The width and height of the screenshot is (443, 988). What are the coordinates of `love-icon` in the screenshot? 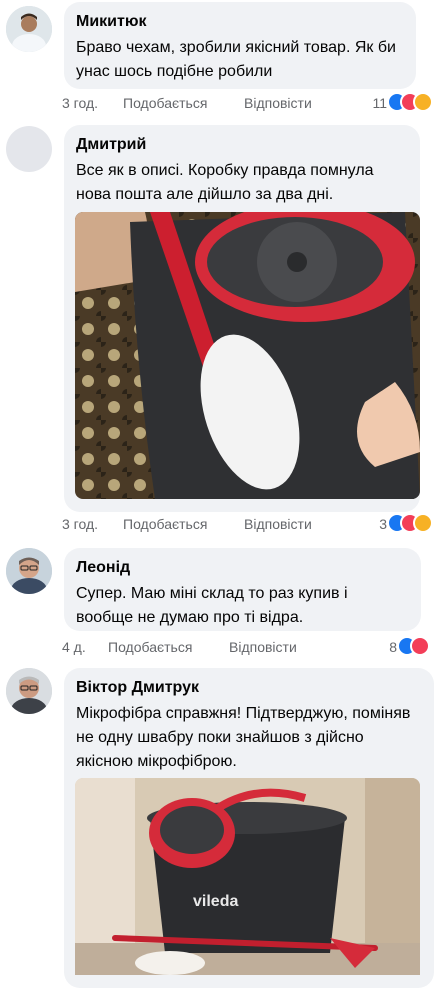 It's located at (420, 646).